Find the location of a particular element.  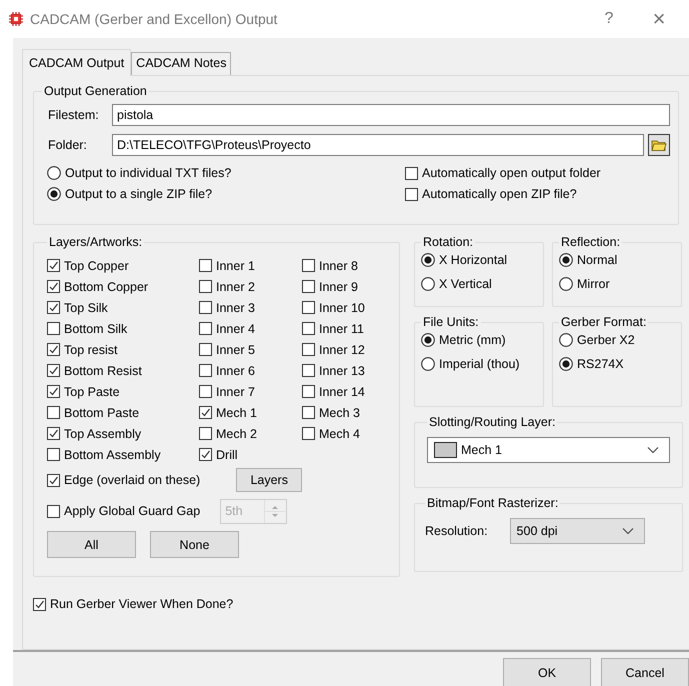

checkbox-label: Edge (overlaid on these) is located at coordinates (132, 480).